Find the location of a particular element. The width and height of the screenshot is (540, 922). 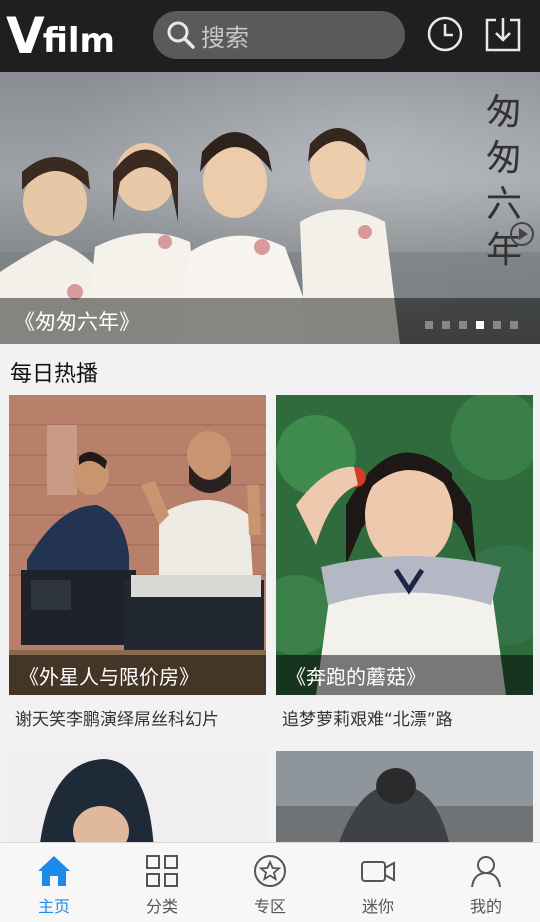

card-caption-bar: 《奔跑的蘑菇》 is located at coordinates (404, 675).